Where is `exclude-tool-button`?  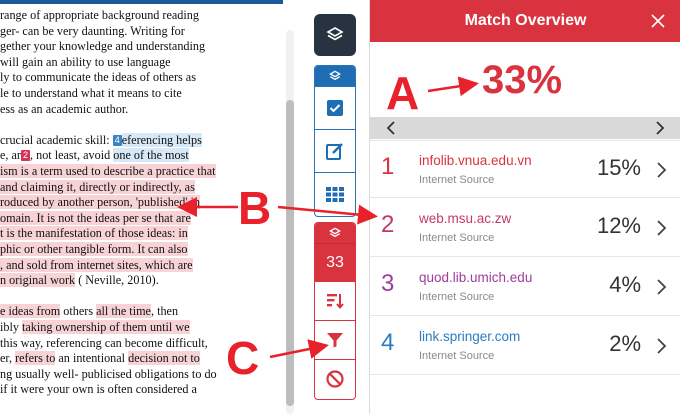 exclude-tool-button is located at coordinates (335, 378).